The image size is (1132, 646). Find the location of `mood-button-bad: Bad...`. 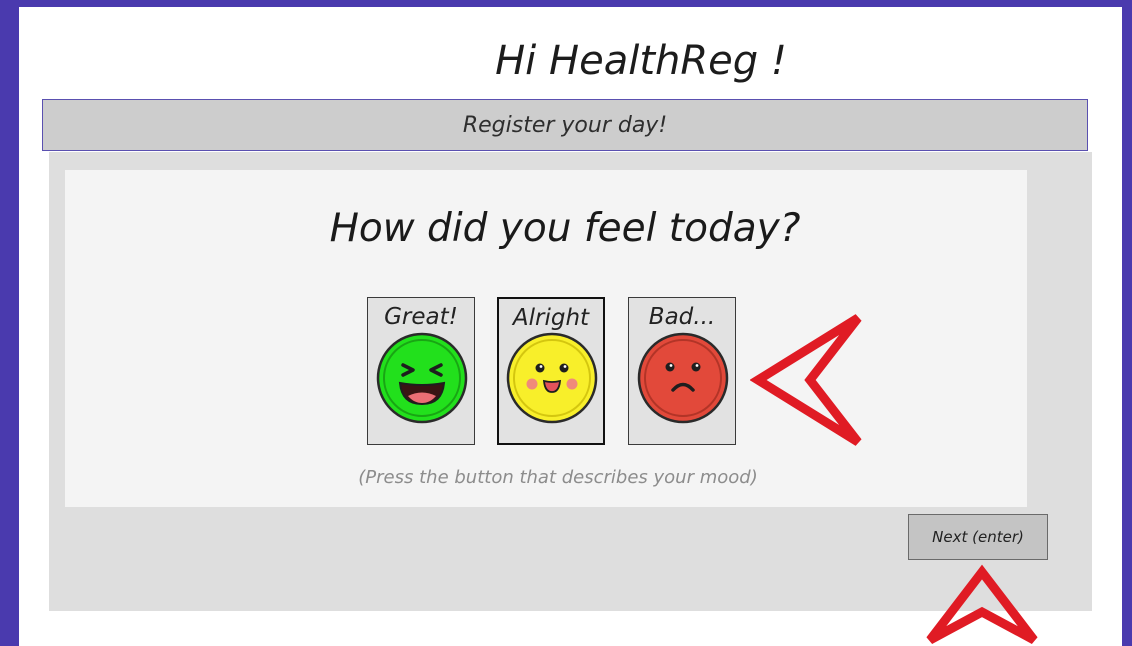

mood-button-bad: Bad... is located at coordinates (682, 371).